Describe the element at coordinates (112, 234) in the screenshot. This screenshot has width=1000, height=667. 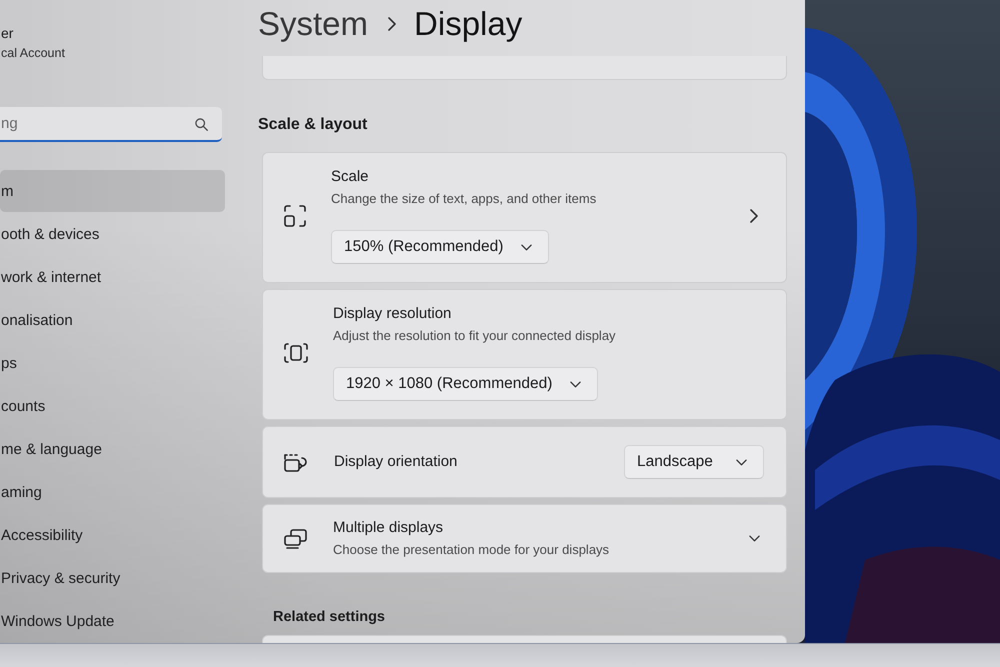
I see `sidebar-item: ooth & devices` at that location.